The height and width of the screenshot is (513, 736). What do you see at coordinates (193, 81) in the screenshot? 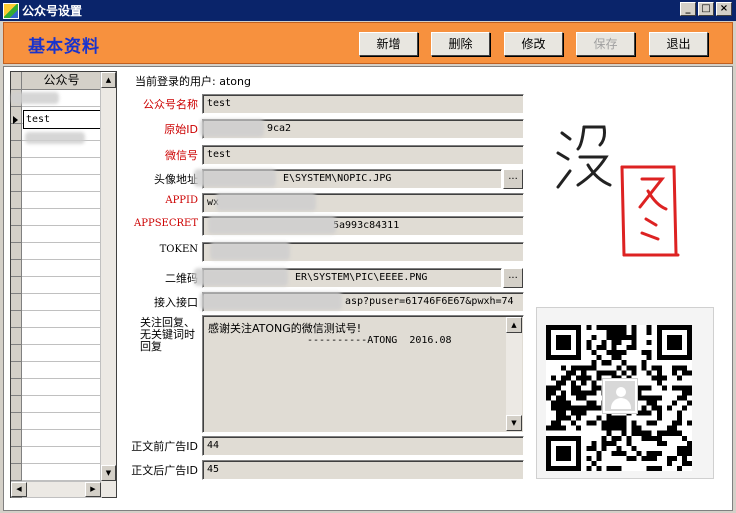
I see `current-user-label: 当前登录的用户: atong` at bounding box center [193, 81].